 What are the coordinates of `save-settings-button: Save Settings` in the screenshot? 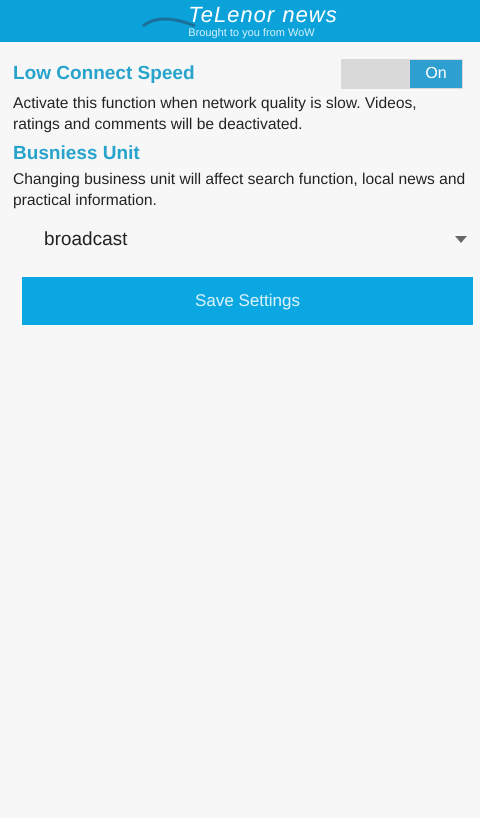 It's located at (247, 301).